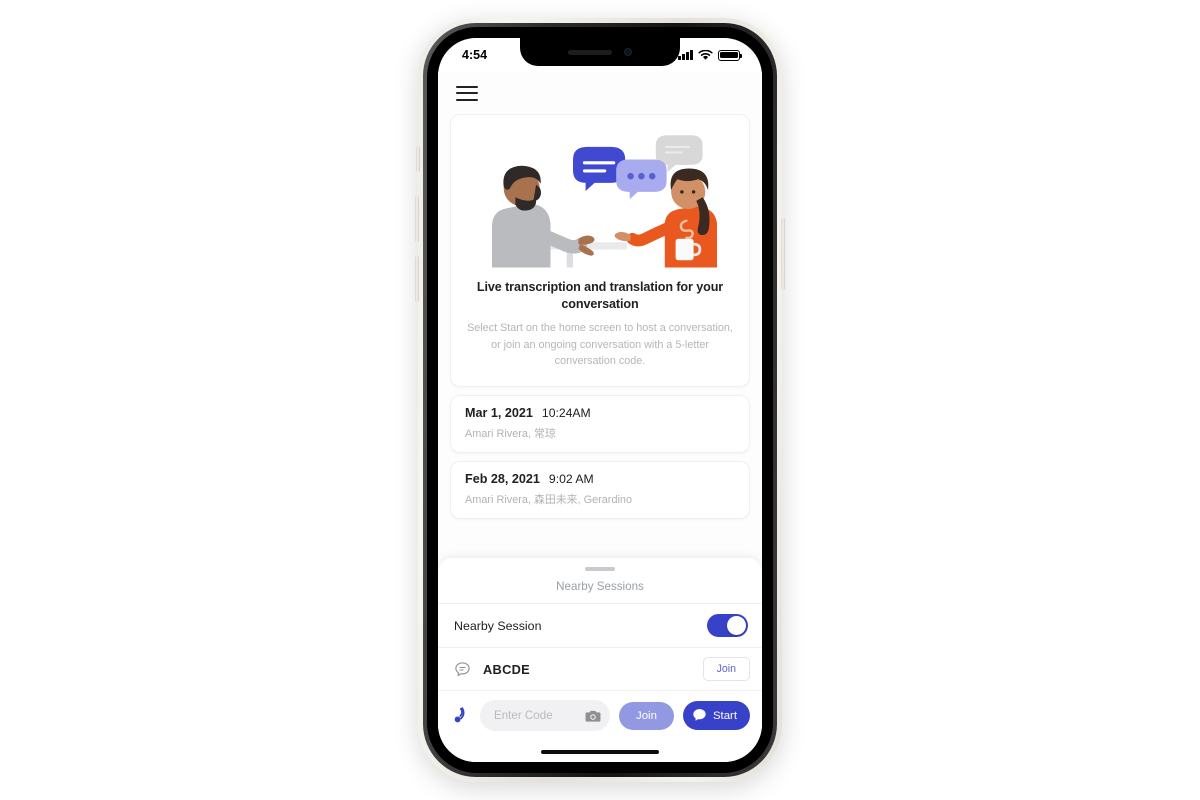 The width and height of the screenshot is (1200, 800). I want to click on camera-icon, so click(593, 716).